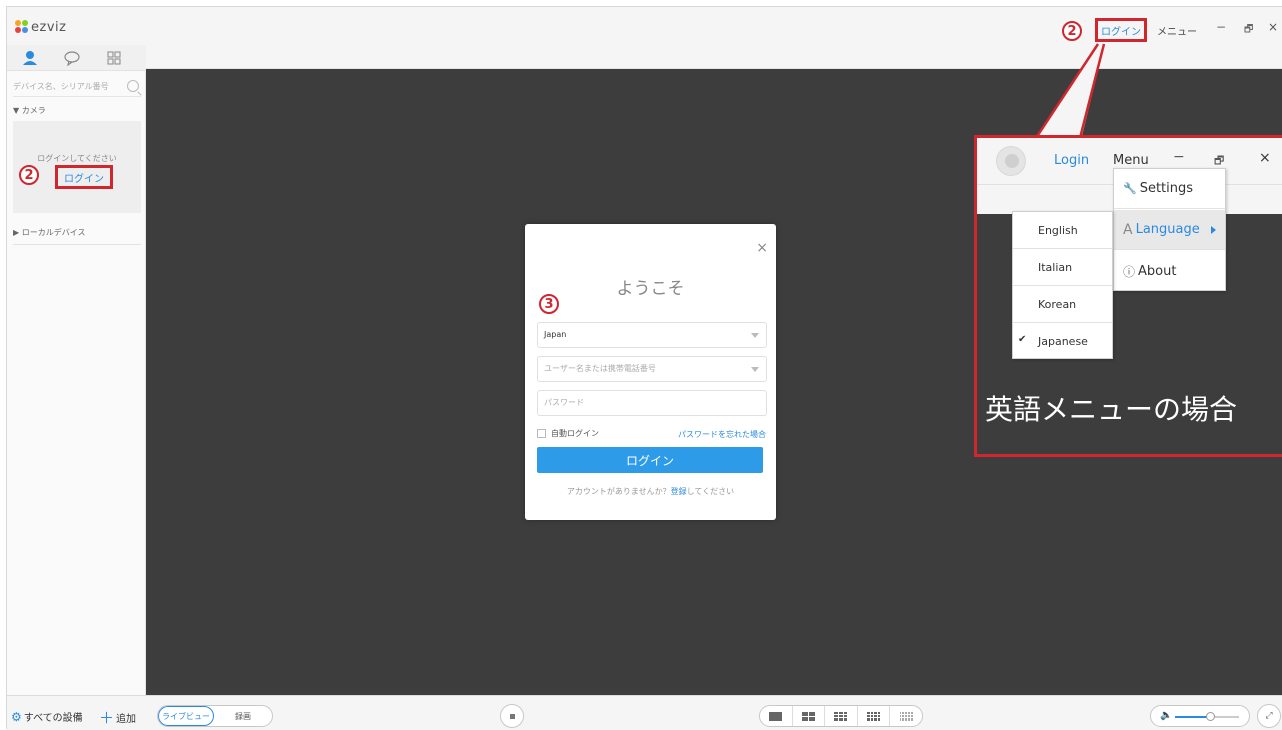  Describe the element at coordinates (1129, 271) in the screenshot. I see `info-icon: ⓘ` at that location.